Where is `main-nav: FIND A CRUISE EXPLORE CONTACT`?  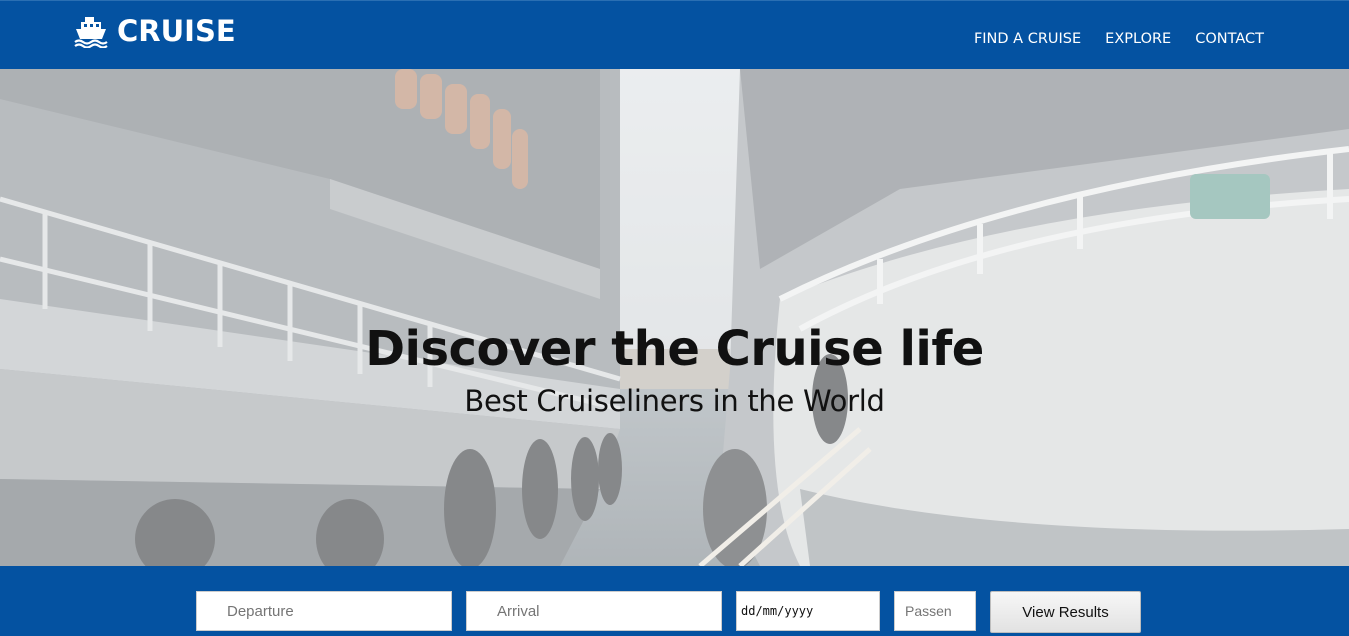
main-nav: FIND A CRUISE EXPLORE CONTACT is located at coordinates (1119, 39).